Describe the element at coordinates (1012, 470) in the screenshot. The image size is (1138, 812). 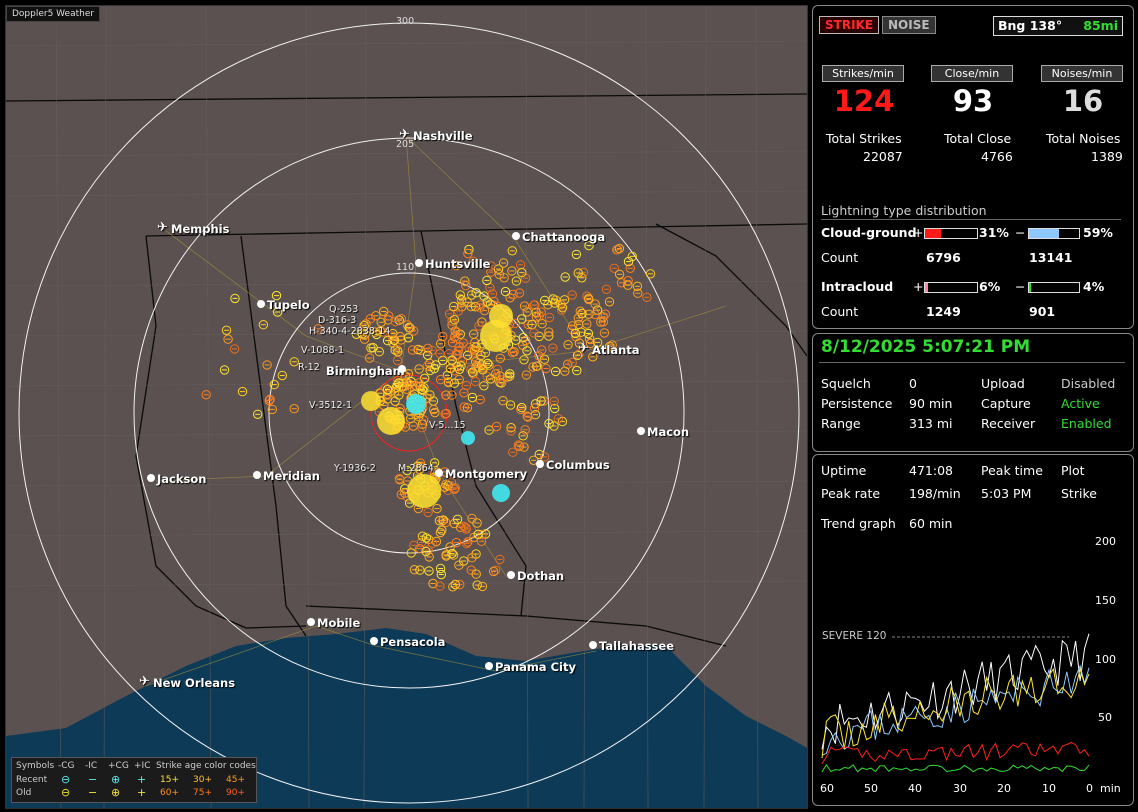
I see `peak-time-label: Peak time` at that location.